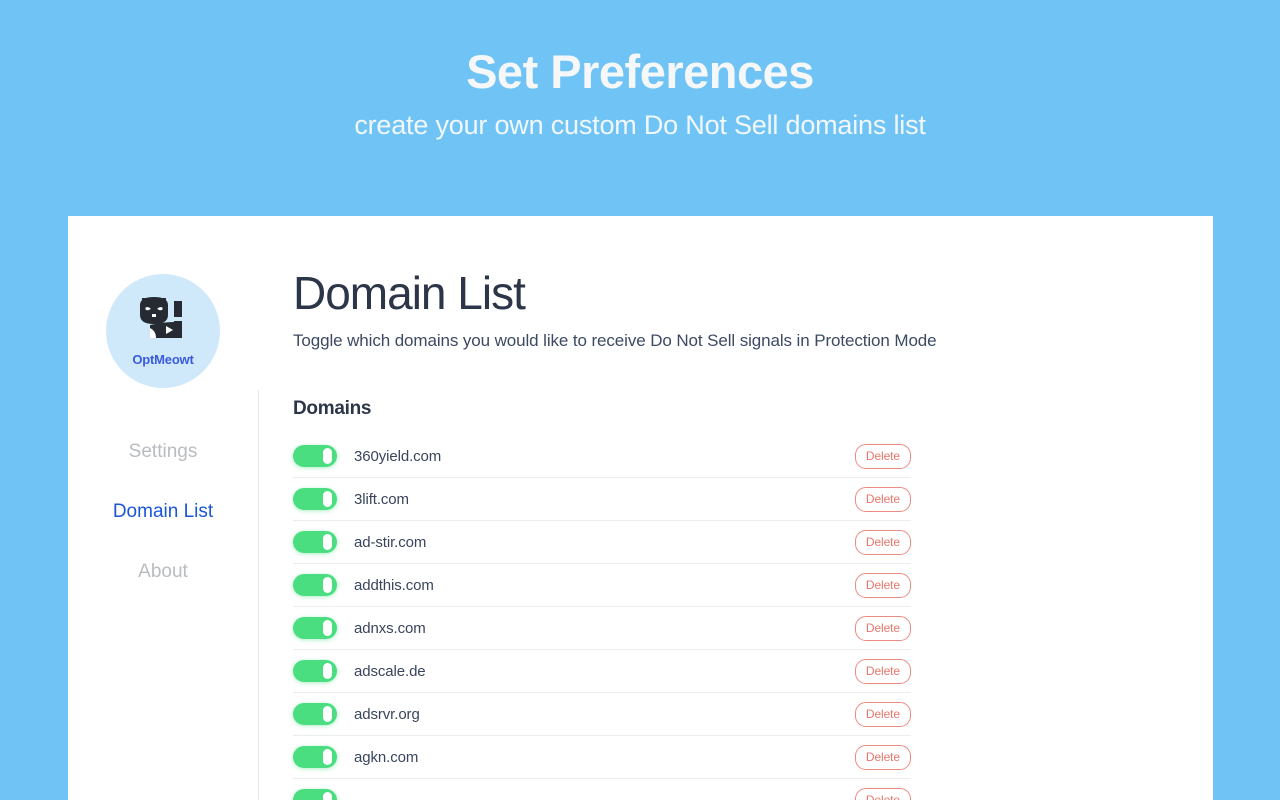 The height and width of the screenshot is (800, 1280). I want to click on domain-name: ad-stir.com, so click(390, 542).